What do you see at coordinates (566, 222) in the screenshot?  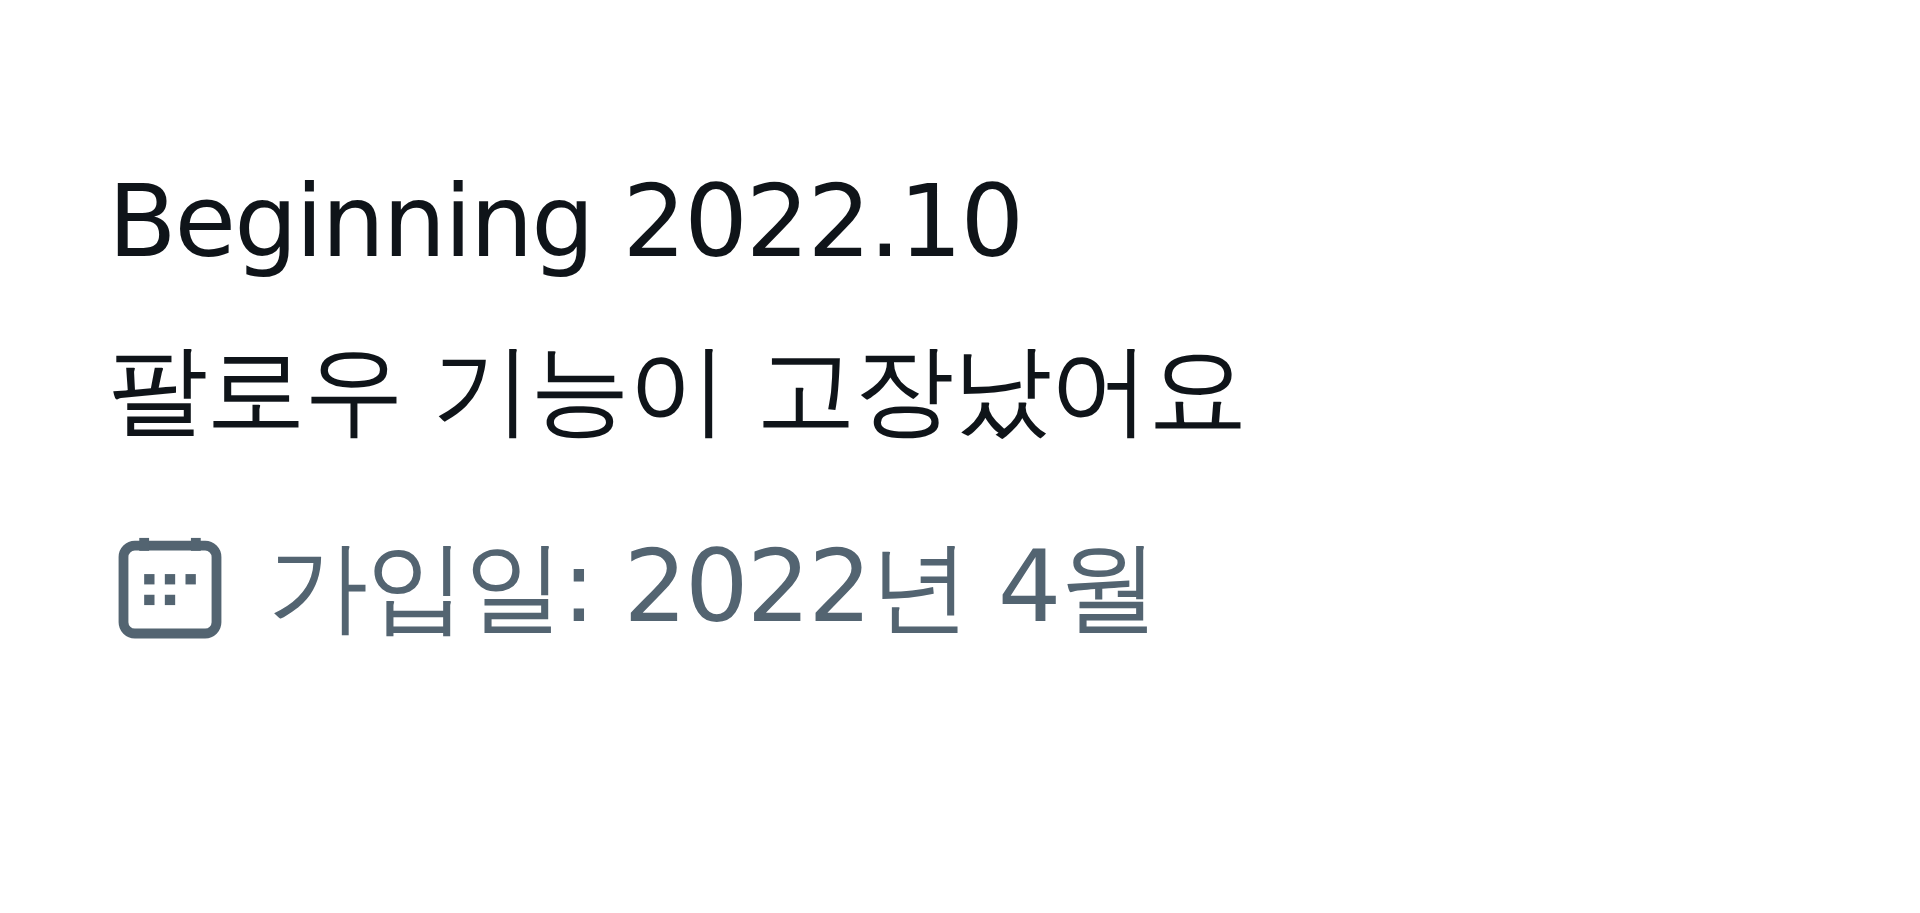 I see `bio-text: Beginning 2022.10` at bounding box center [566, 222].